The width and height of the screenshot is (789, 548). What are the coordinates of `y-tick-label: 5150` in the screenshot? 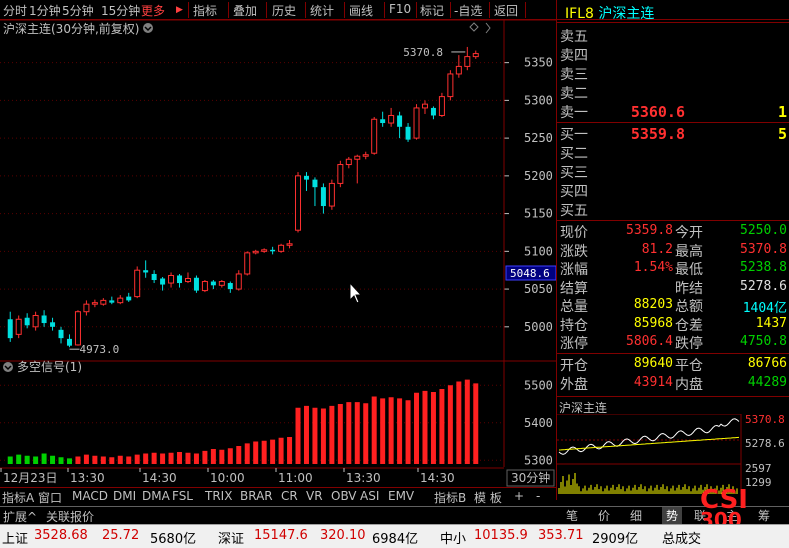 It's located at (538, 214).